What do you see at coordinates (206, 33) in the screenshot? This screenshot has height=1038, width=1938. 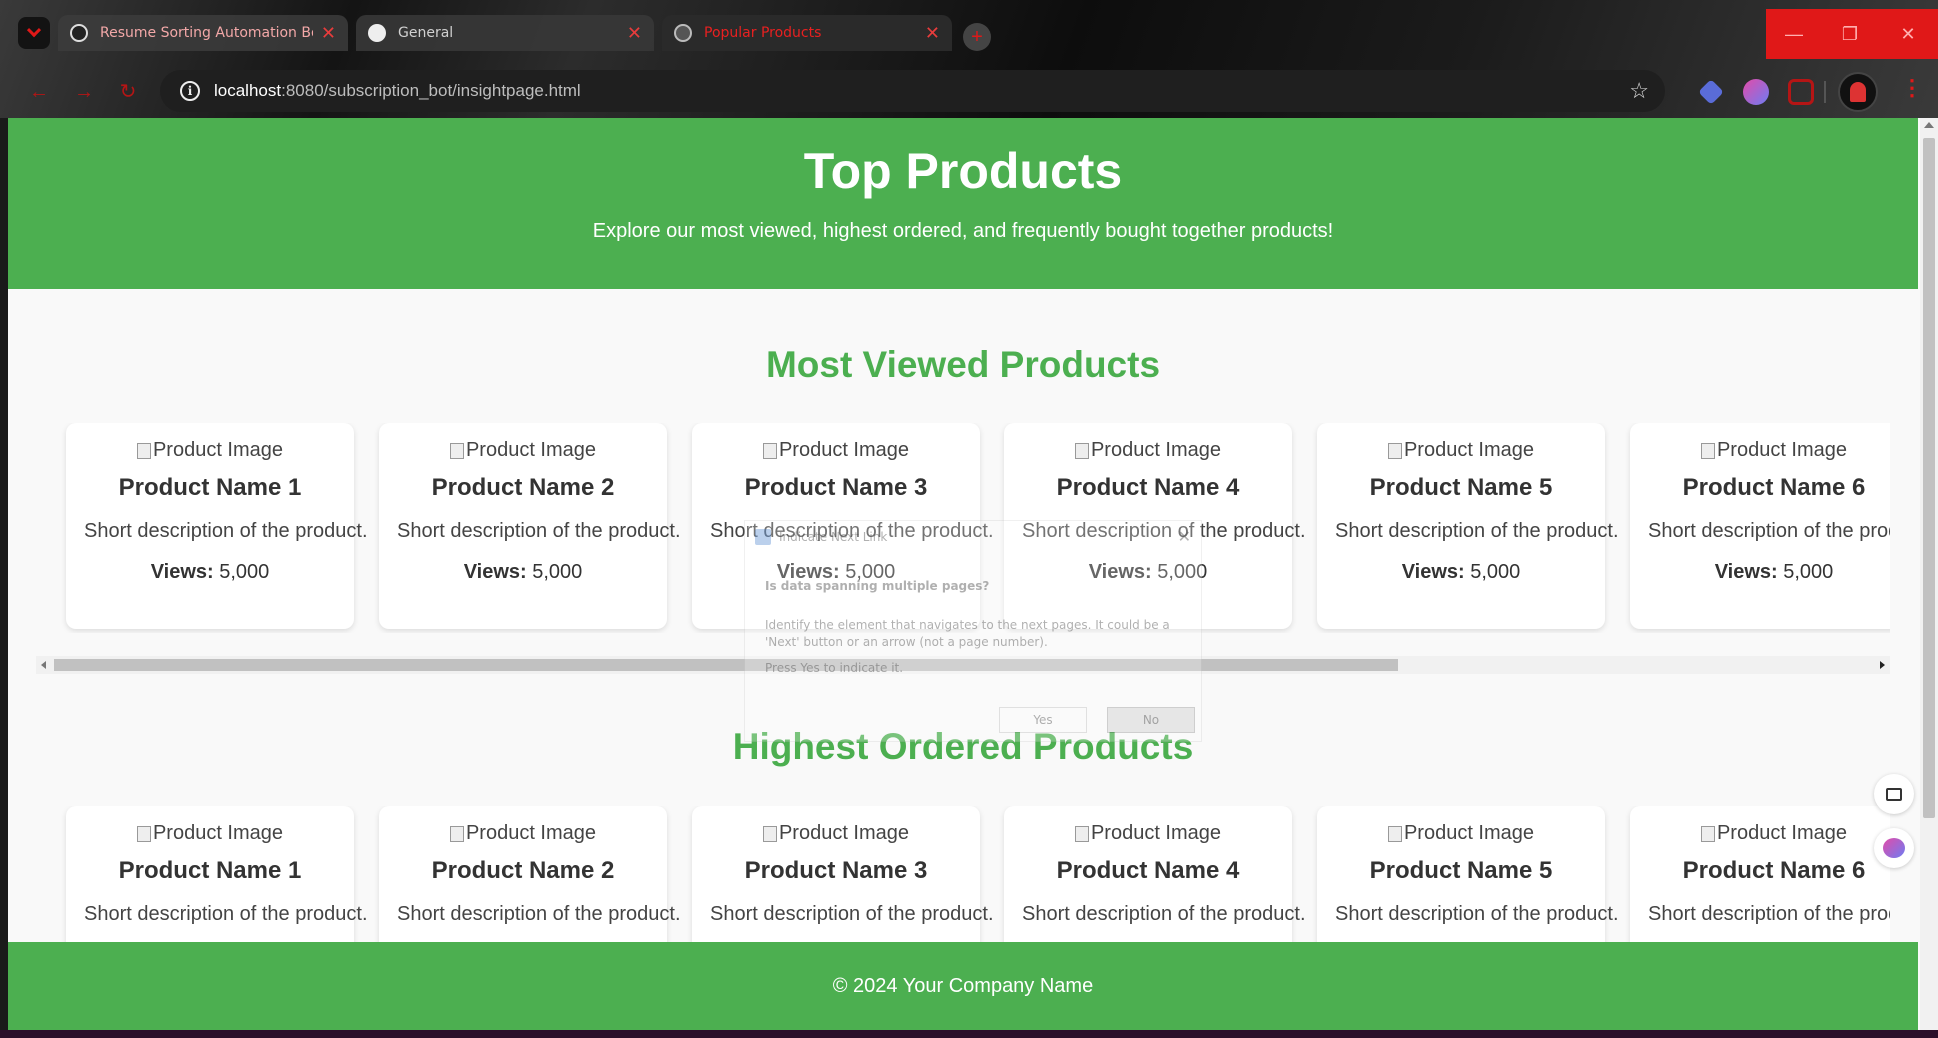 I see `tab-label: Resume Sorting Automation Bo` at bounding box center [206, 33].